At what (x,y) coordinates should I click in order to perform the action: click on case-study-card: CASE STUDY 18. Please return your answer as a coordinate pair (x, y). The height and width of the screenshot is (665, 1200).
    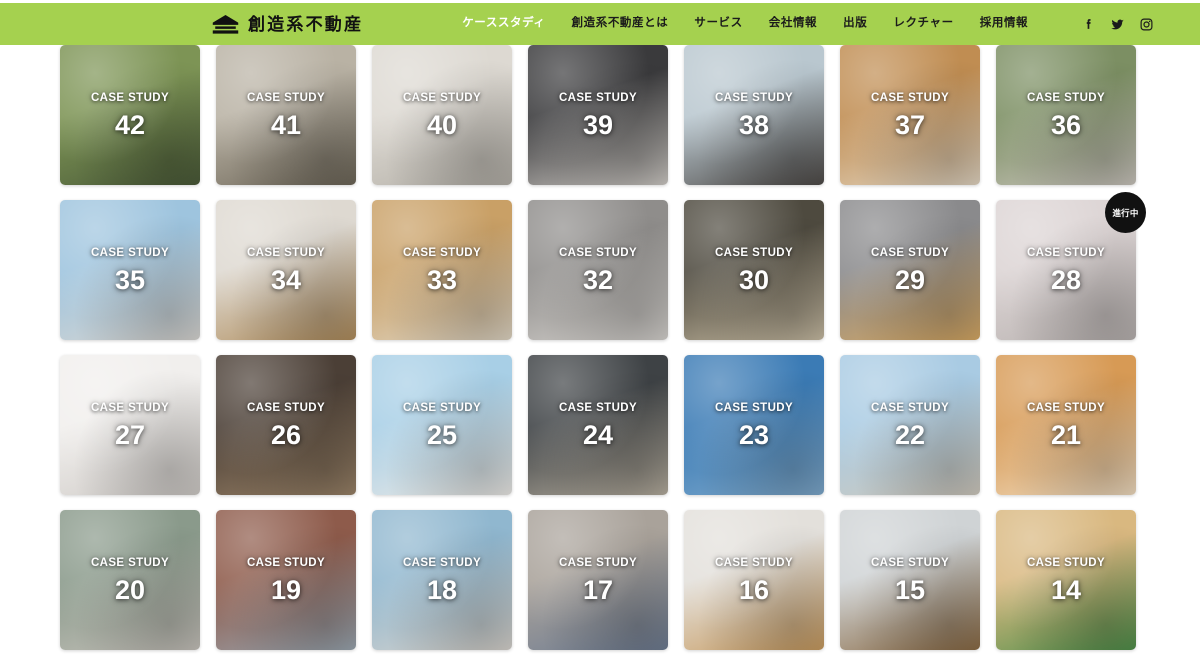
    Looking at the image, I should click on (442, 580).